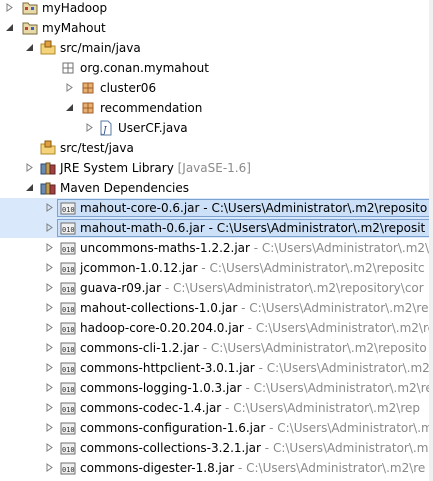 The image size is (433, 481). What do you see at coordinates (339, 248) in the screenshot?
I see `tree-item-decoration: - C:\Users\Administrator\.m2\` at bounding box center [339, 248].